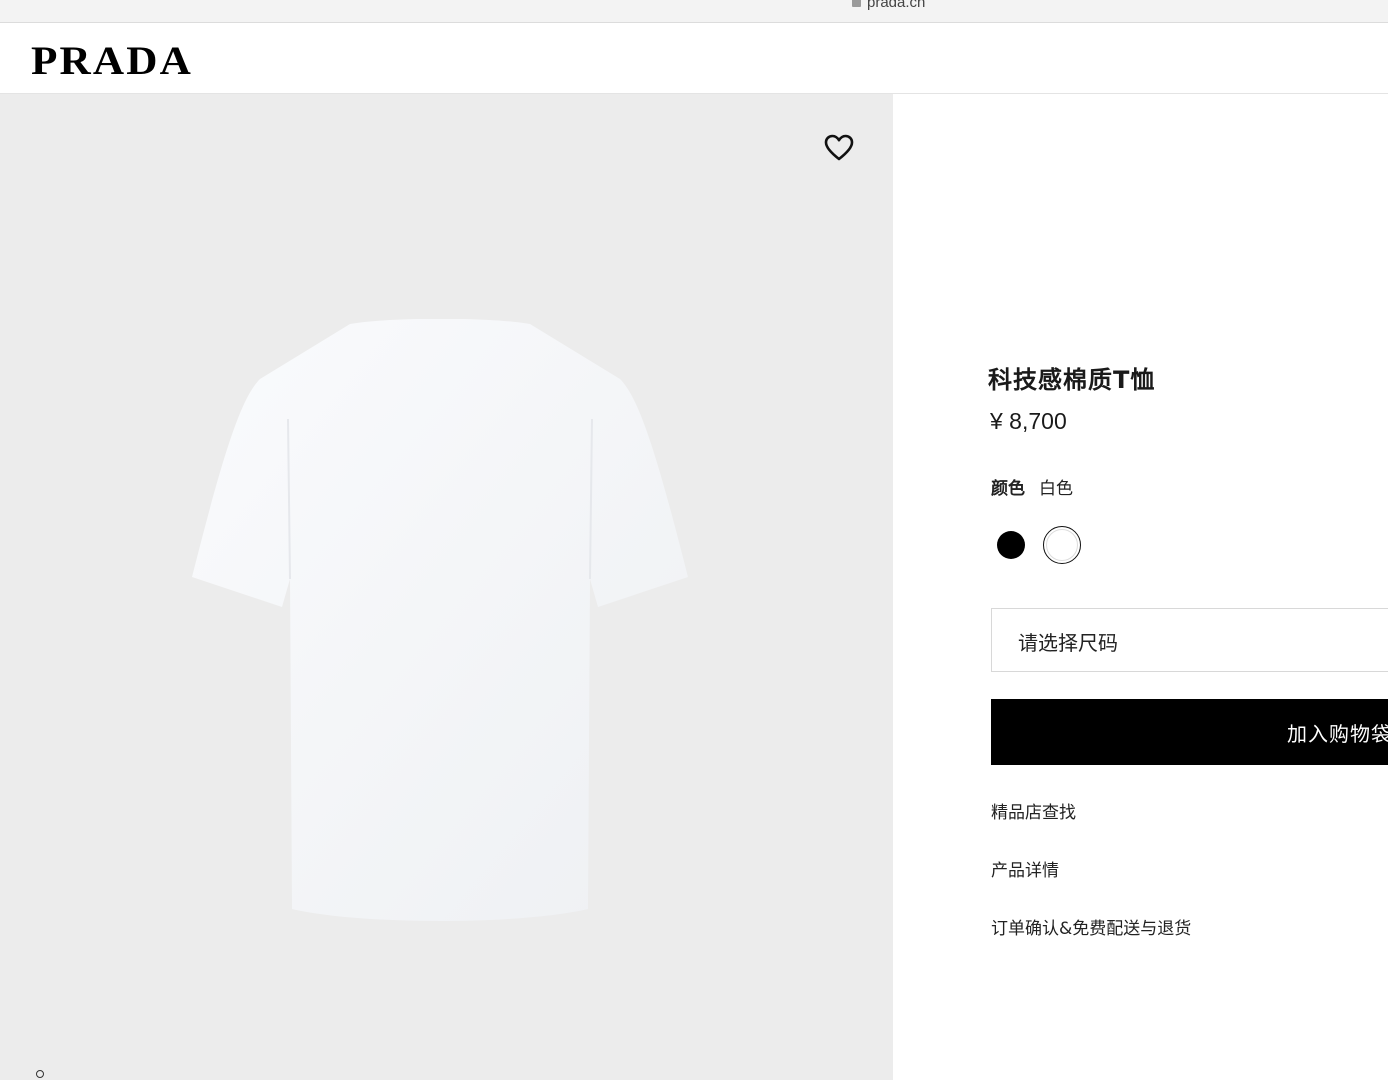 The width and height of the screenshot is (1388, 1080). I want to click on gallery-pager-dot, so click(40, 1074).